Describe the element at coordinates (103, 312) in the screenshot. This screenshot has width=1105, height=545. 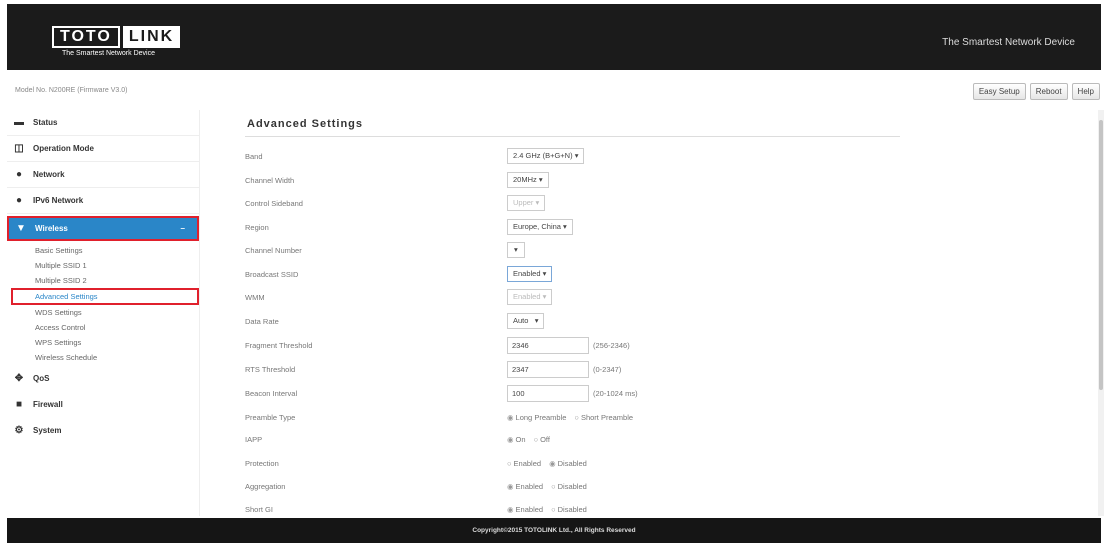
I see `sidebar-subitem-wds-settings: WDS Settings` at that location.